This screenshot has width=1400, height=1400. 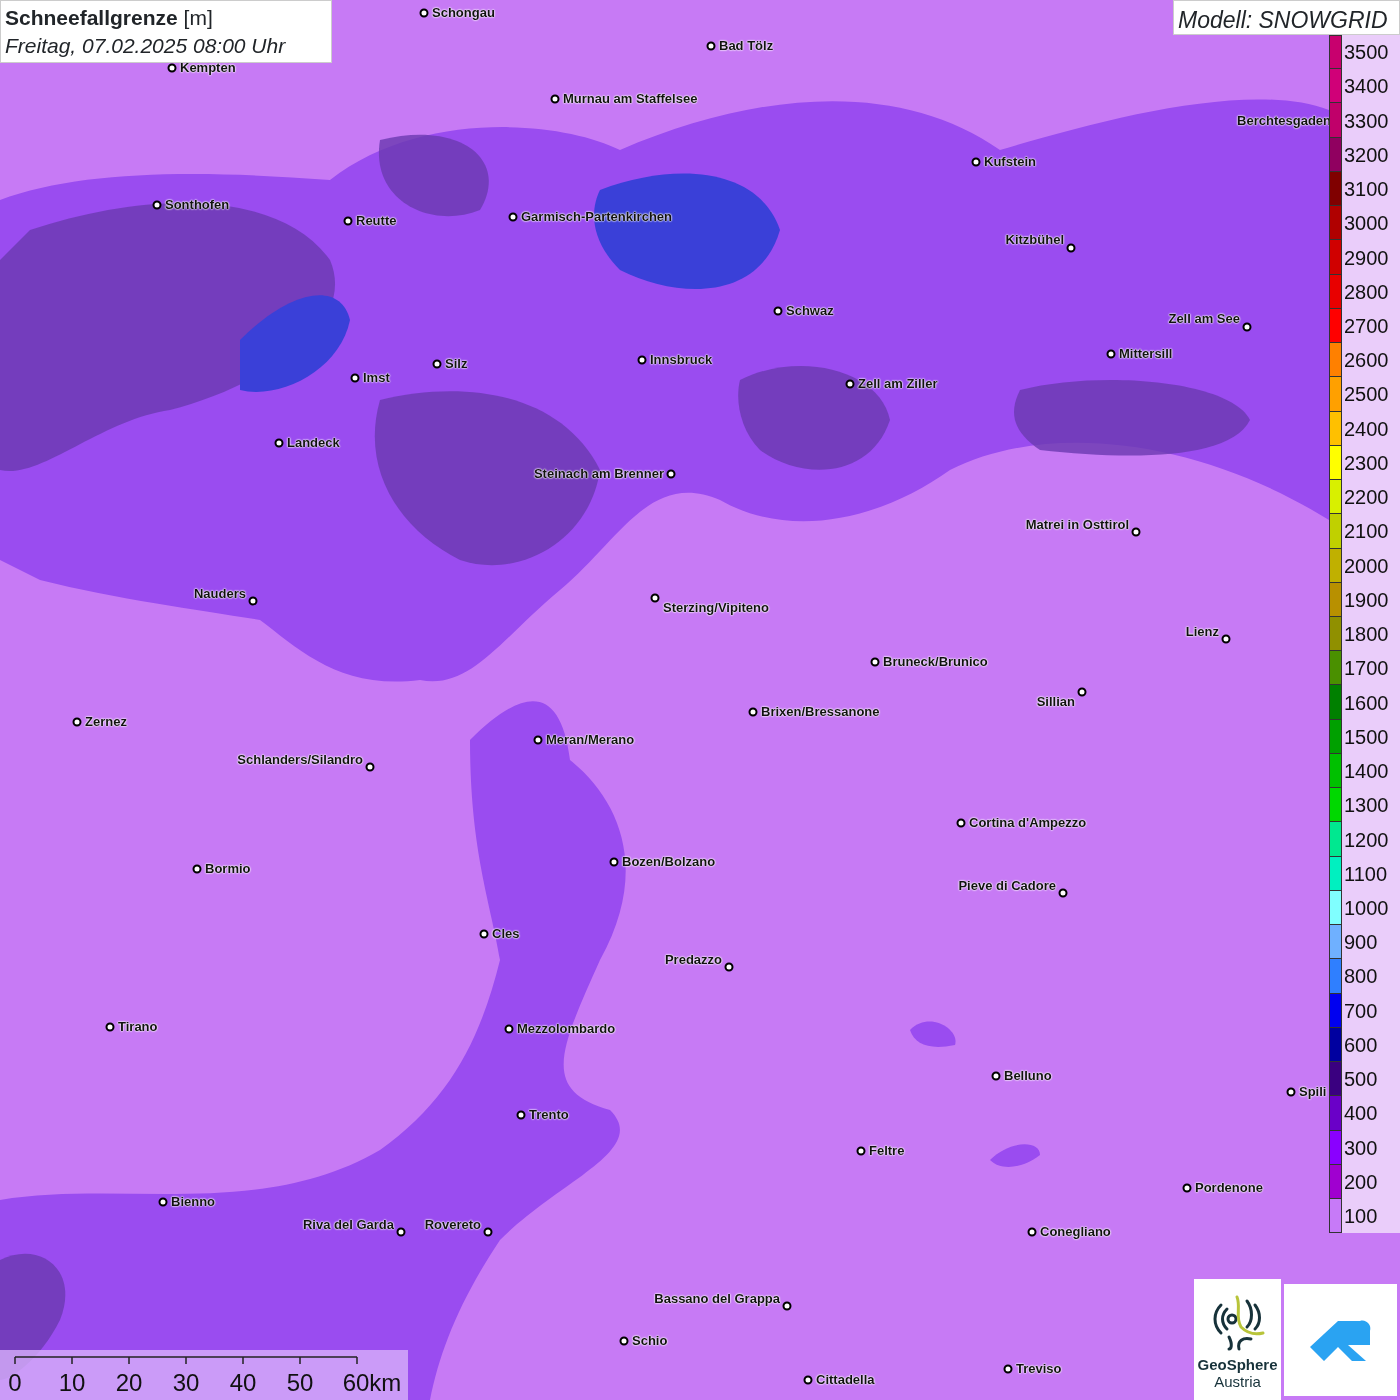 What do you see at coordinates (1366, 635) in the screenshot?
I see `legend-value: 1800` at bounding box center [1366, 635].